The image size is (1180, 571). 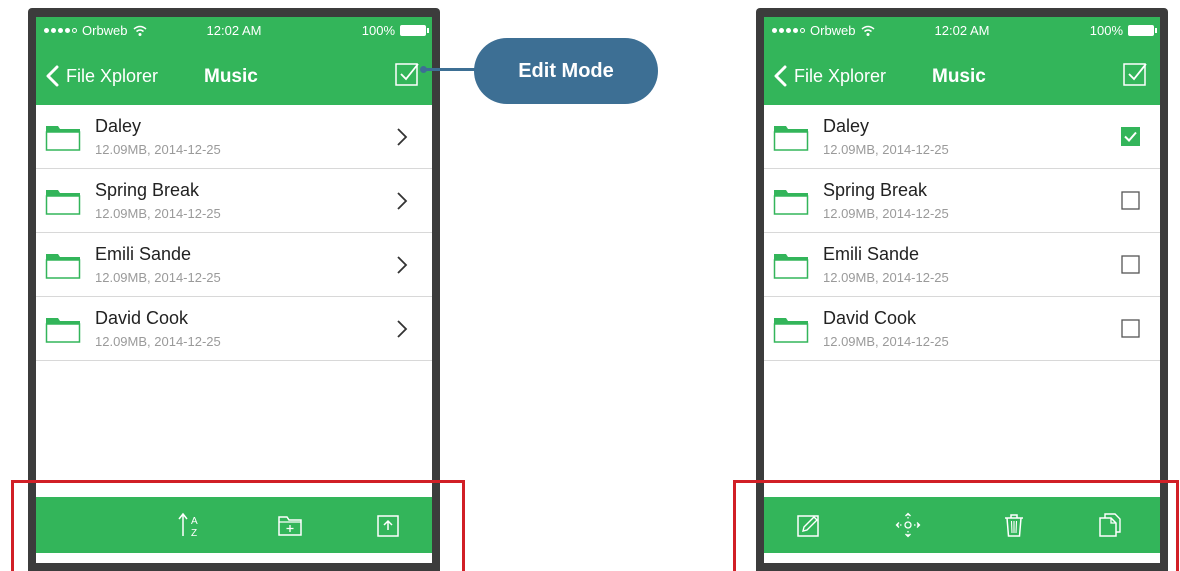 What do you see at coordinates (238, 525) in the screenshot?
I see `toolbar-highlight-box-left` at bounding box center [238, 525].